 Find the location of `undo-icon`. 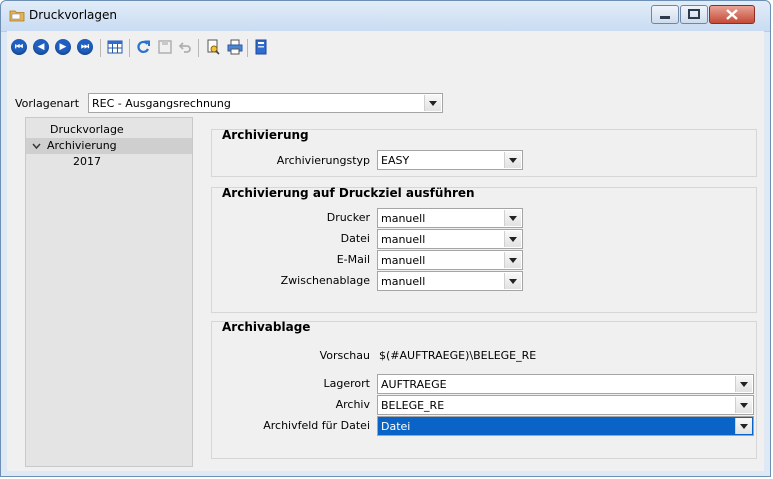

undo-icon is located at coordinates (184, 47).